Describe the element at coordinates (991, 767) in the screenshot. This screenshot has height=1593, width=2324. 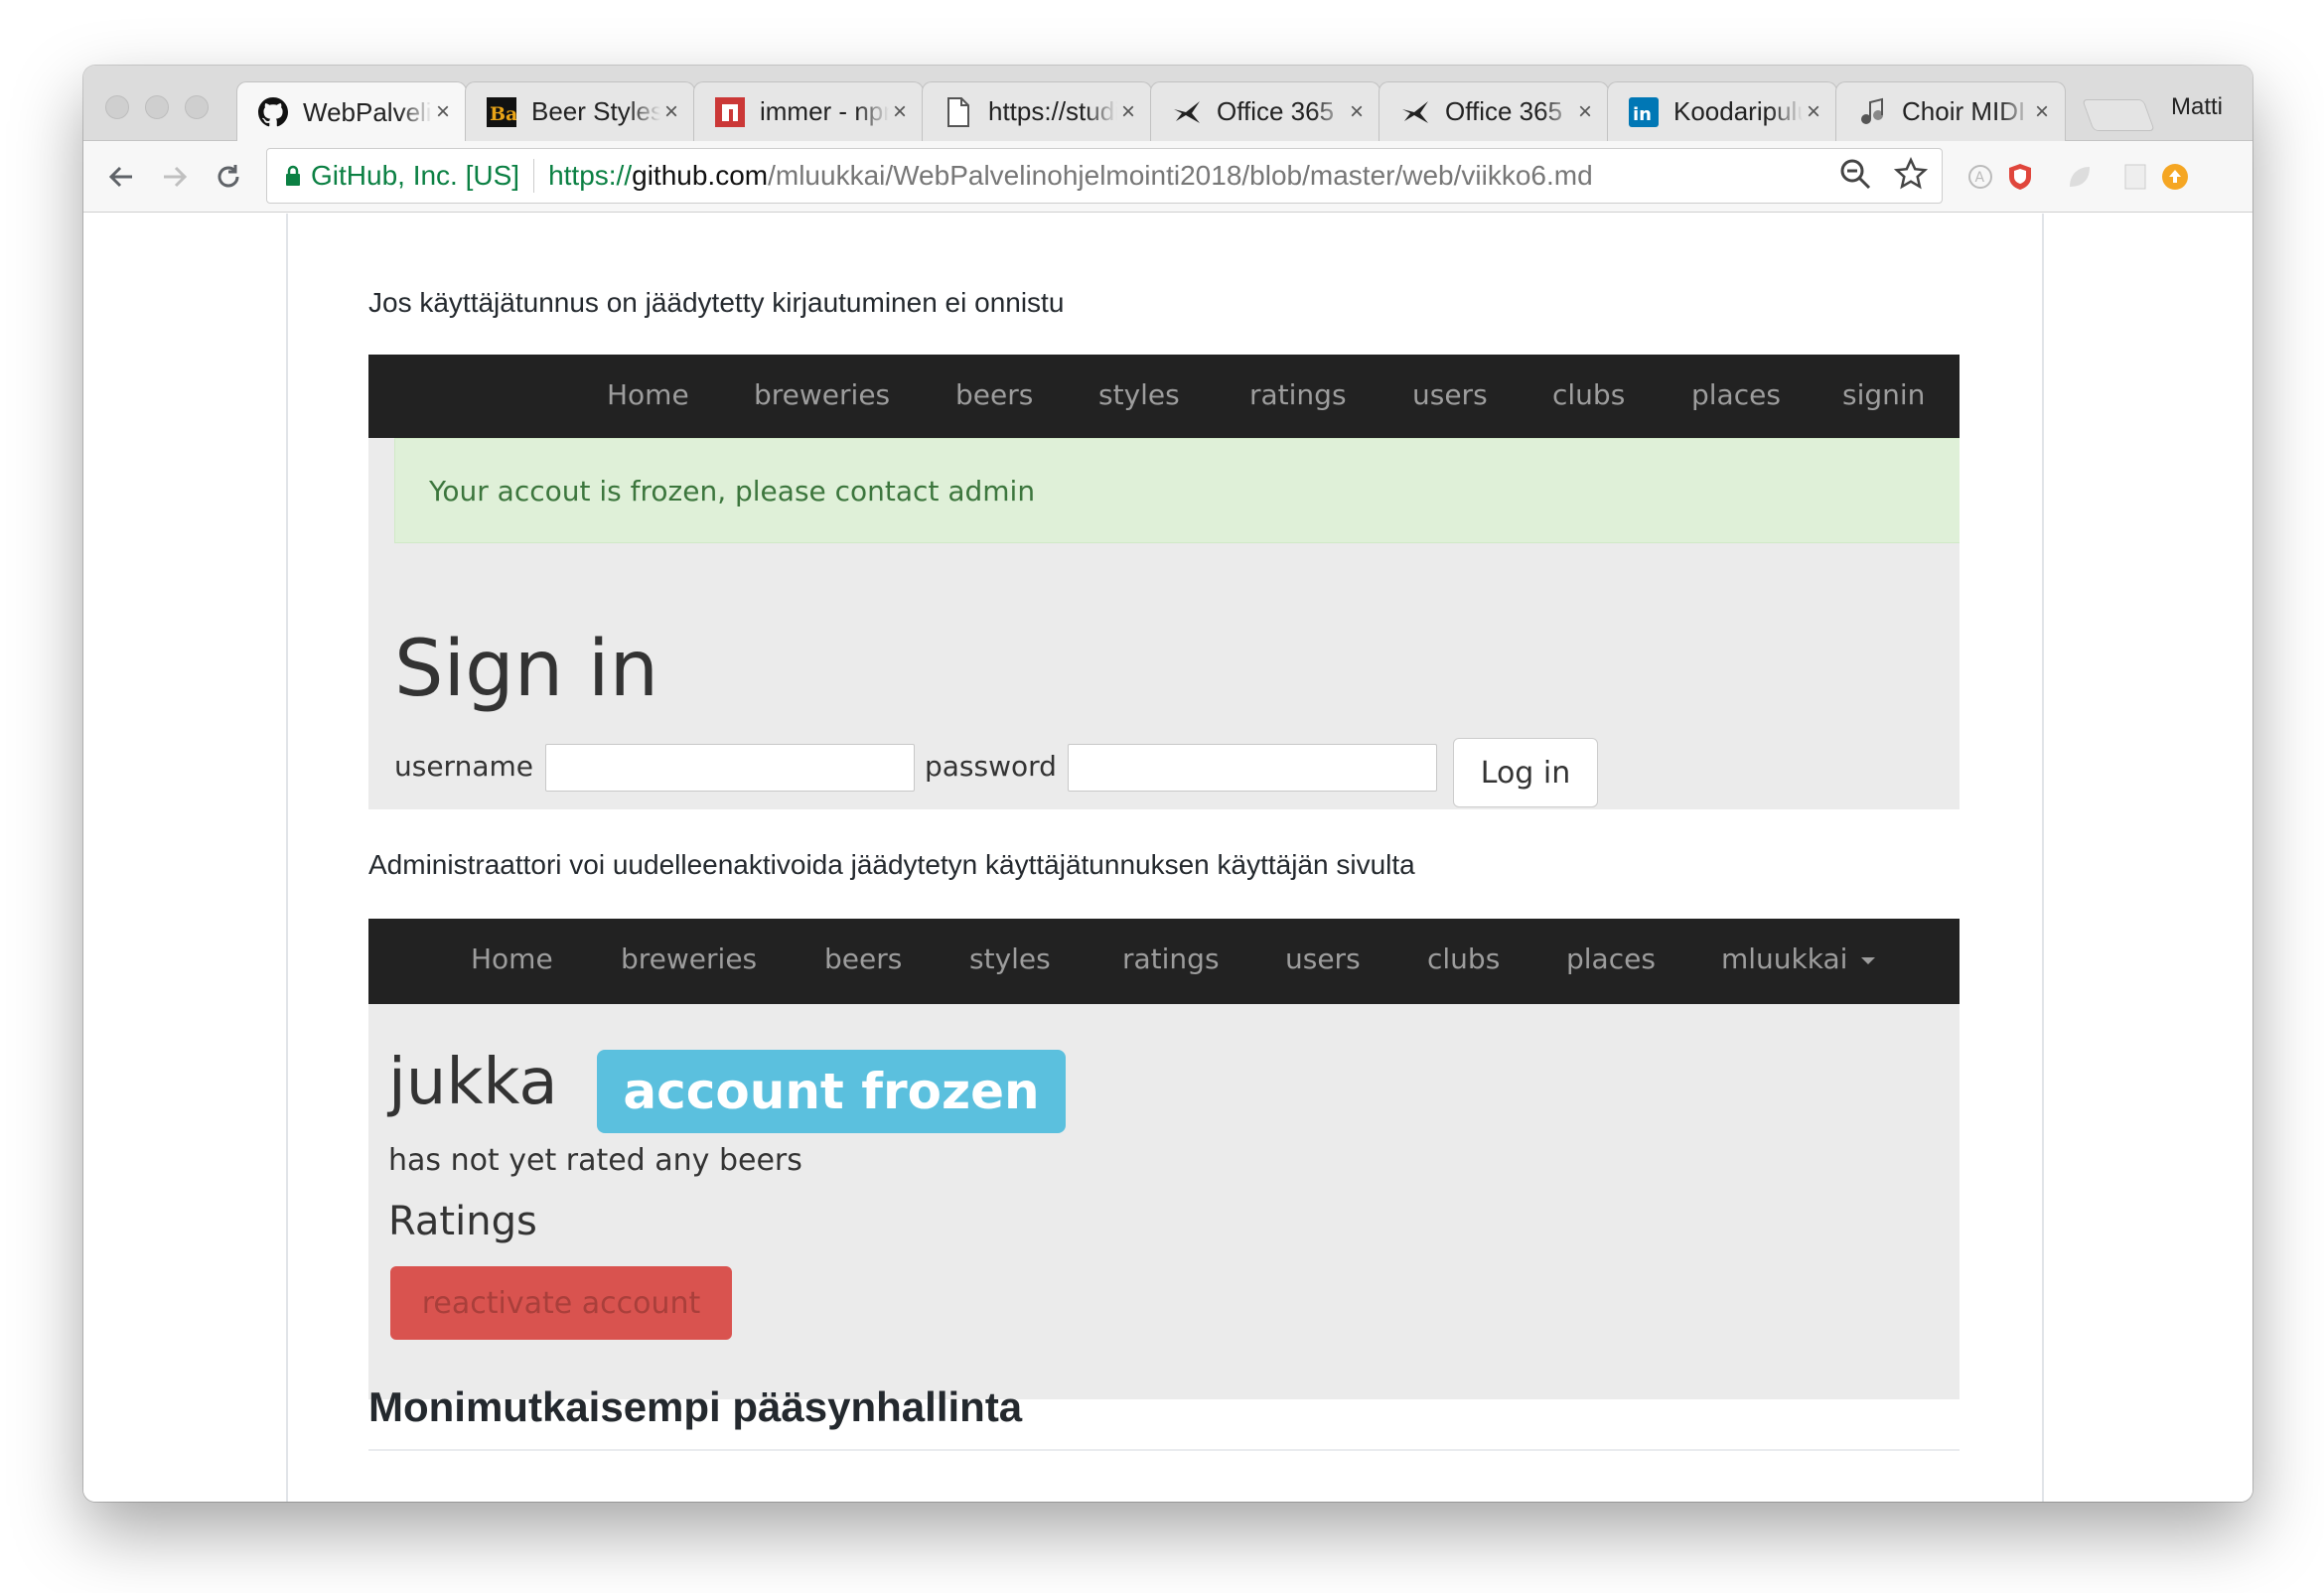
I see `password-label: password` at that location.